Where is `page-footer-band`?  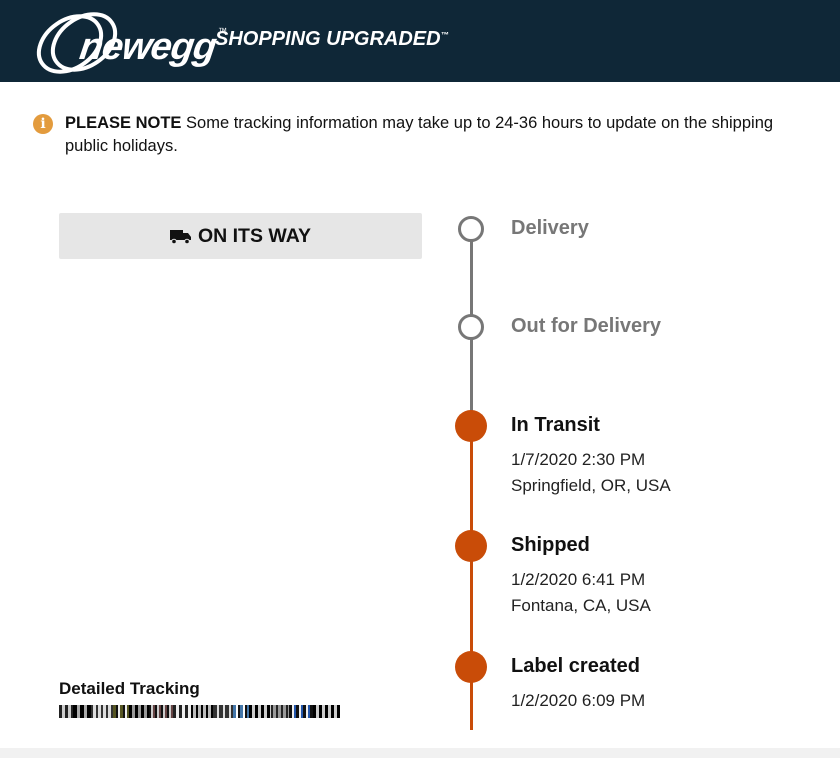
page-footer-band is located at coordinates (420, 753).